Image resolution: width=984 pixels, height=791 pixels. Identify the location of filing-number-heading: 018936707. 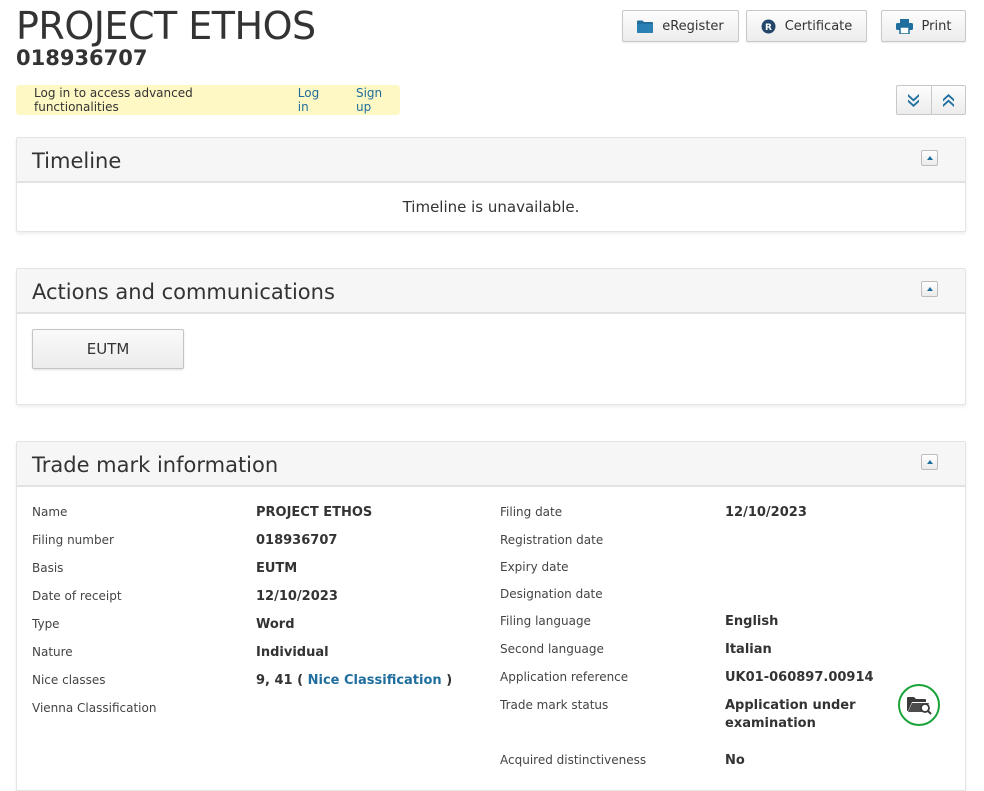
(82, 58).